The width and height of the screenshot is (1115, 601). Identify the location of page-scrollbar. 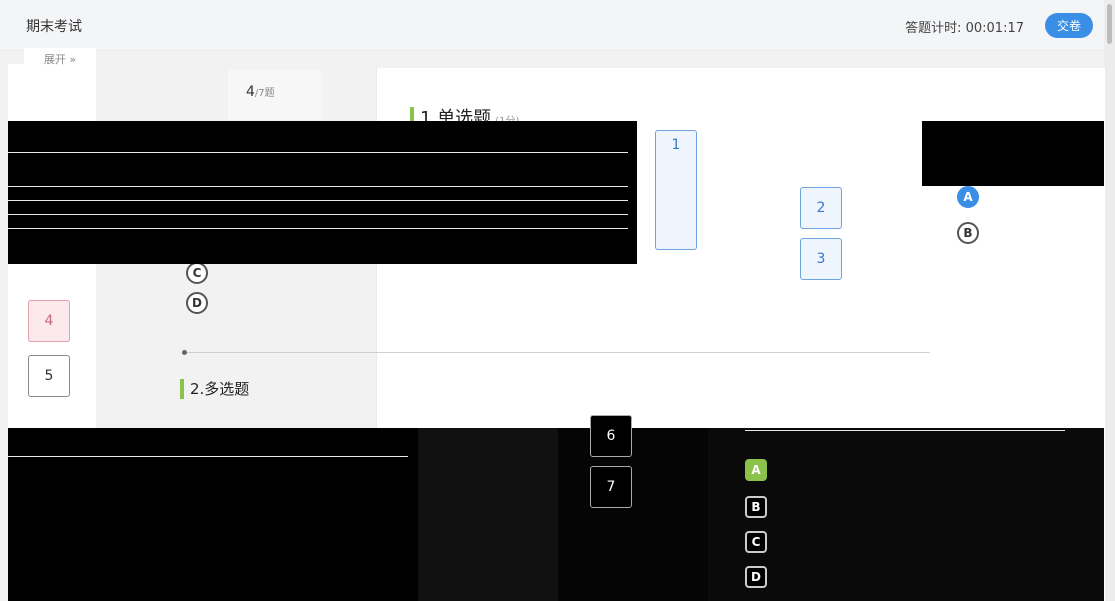
(1109, 300).